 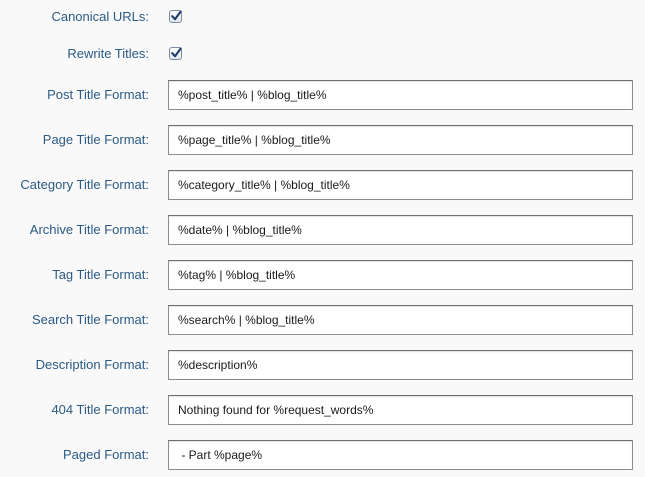 What do you see at coordinates (400, 185) in the screenshot?
I see `category-title-format-input` at bounding box center [400, 185].